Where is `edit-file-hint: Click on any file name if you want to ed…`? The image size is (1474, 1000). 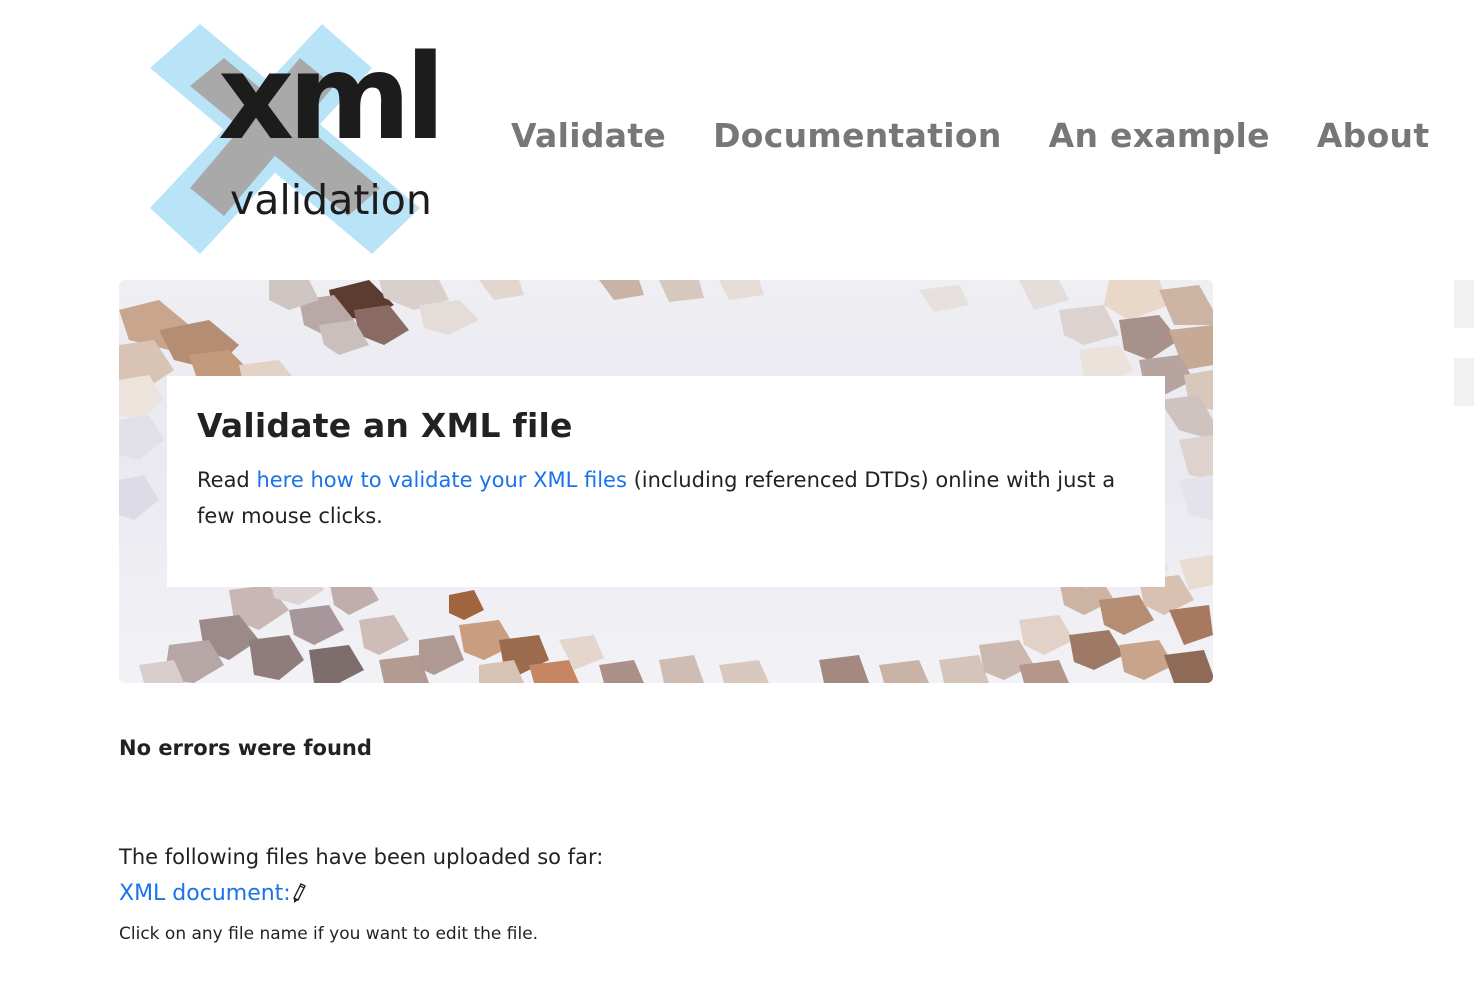 edit-file-hint: Click on any file name if you want to ed… is located at coordinates (329, 934).